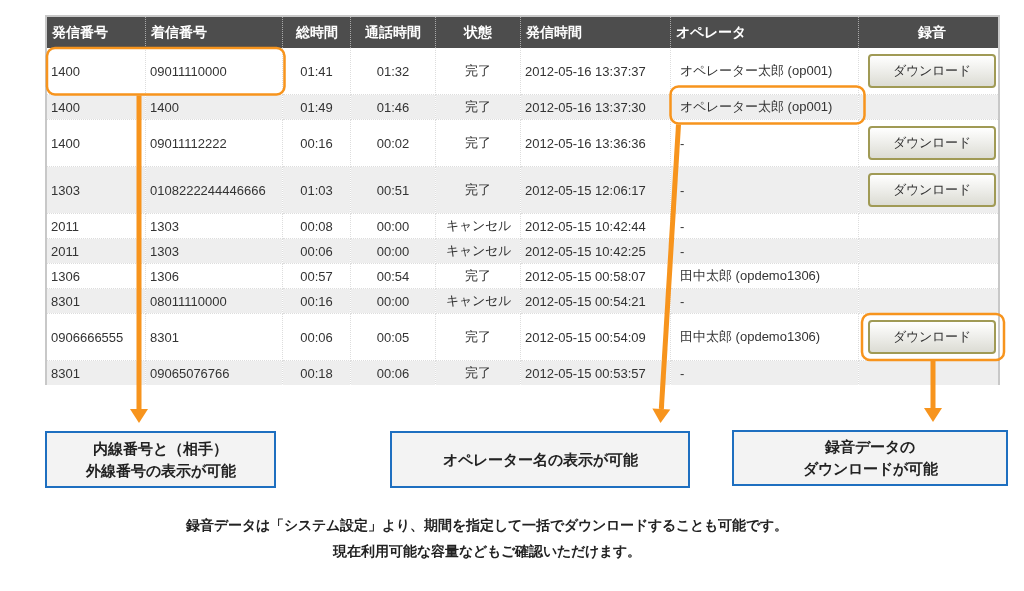  I want to click on table-cell: 00:18, so click(316, 372).